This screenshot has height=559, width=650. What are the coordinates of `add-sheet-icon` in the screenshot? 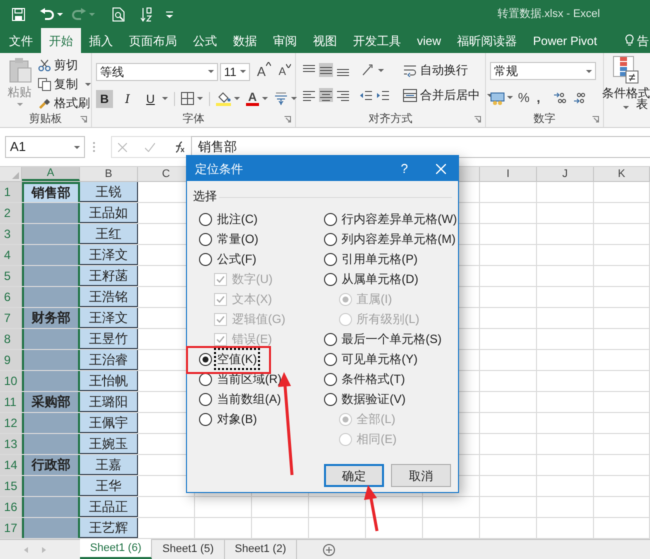 It's located at (329, 550).